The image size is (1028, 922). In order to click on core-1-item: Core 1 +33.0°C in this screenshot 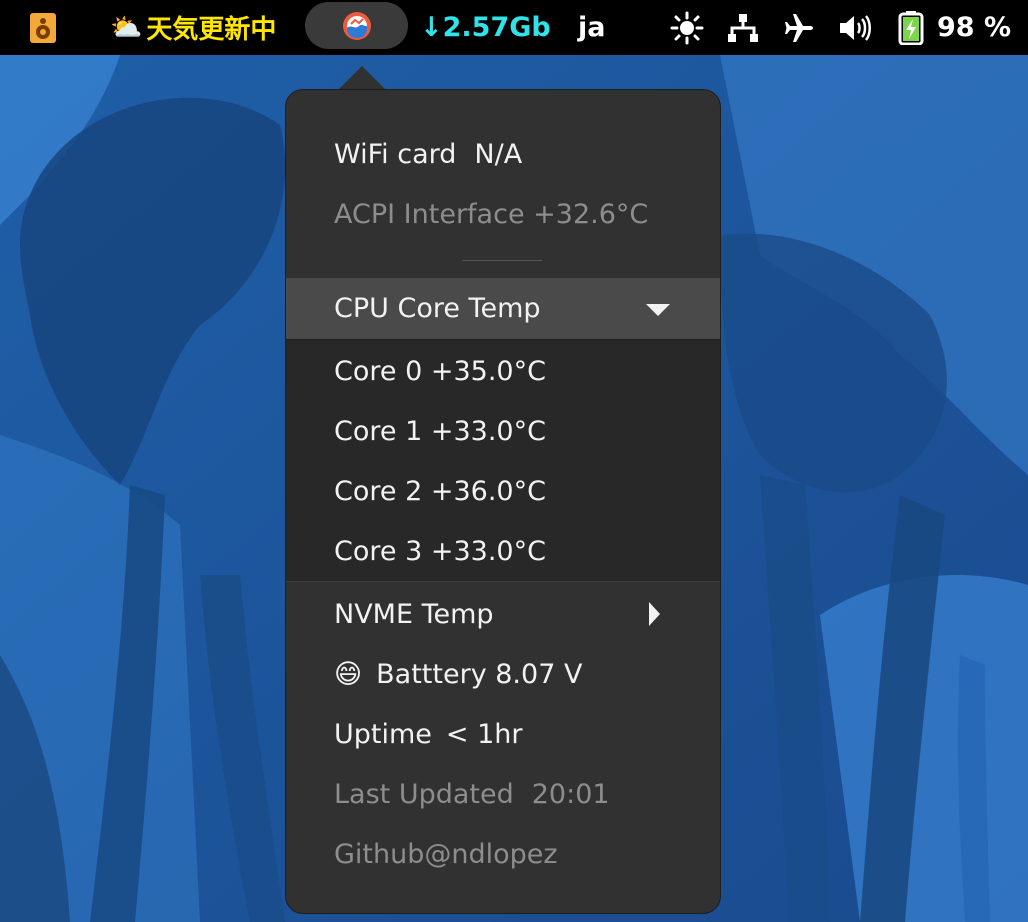, I will do `click(503, 431)`.